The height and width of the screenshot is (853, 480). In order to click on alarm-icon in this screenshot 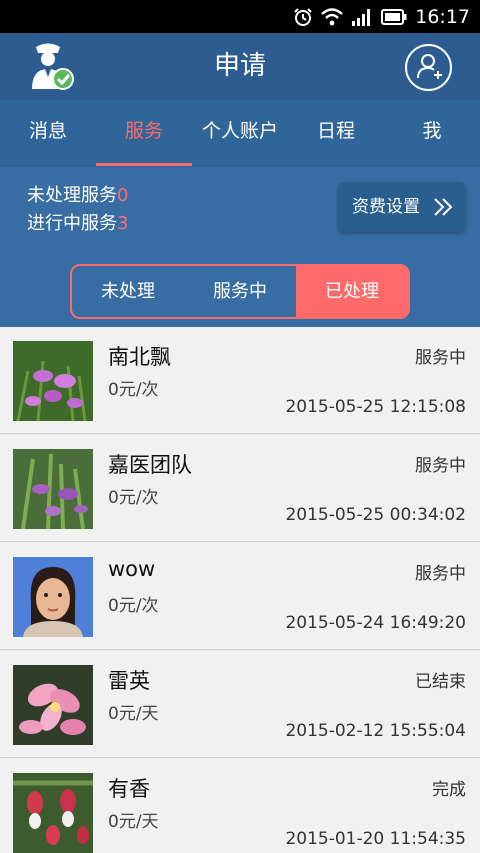, I will do `click(303, 17)`.